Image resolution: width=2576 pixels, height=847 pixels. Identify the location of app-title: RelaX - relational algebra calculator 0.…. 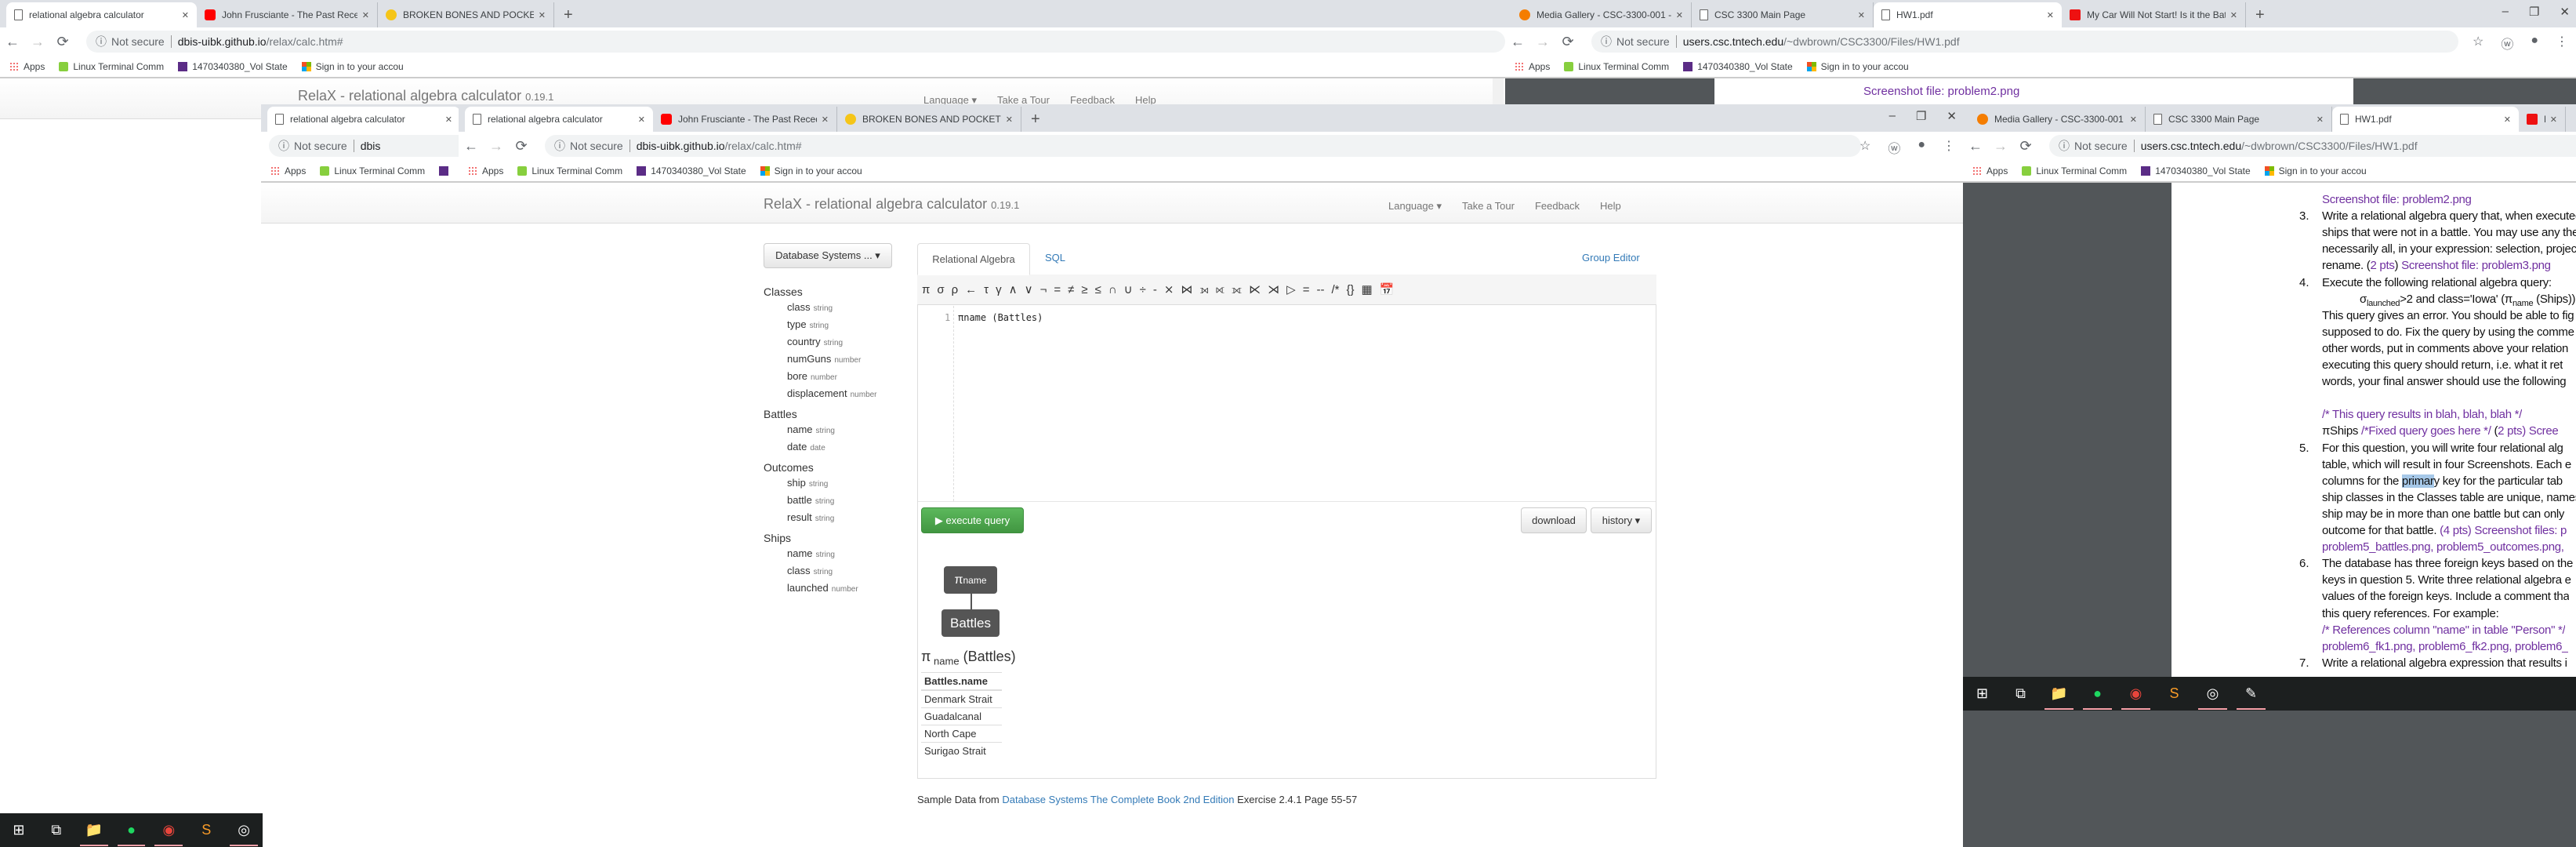
(892, 204).